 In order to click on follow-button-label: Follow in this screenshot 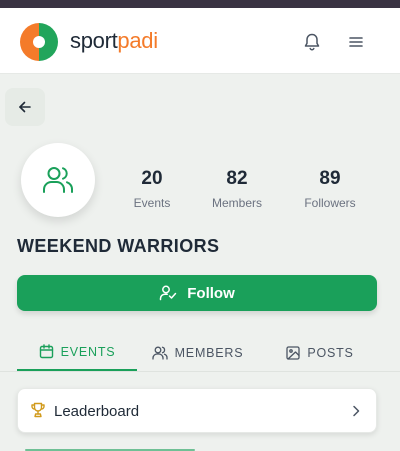, I will do `click(211, 293)`.